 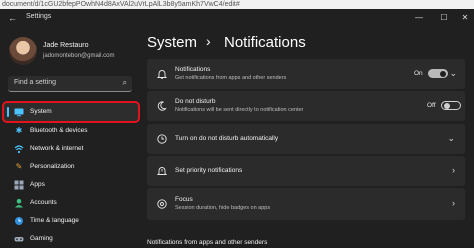 What do you see at coordinates (184, 199) in the screenshot?
I see `card-title: Focus` at bounding box center [184, 199].